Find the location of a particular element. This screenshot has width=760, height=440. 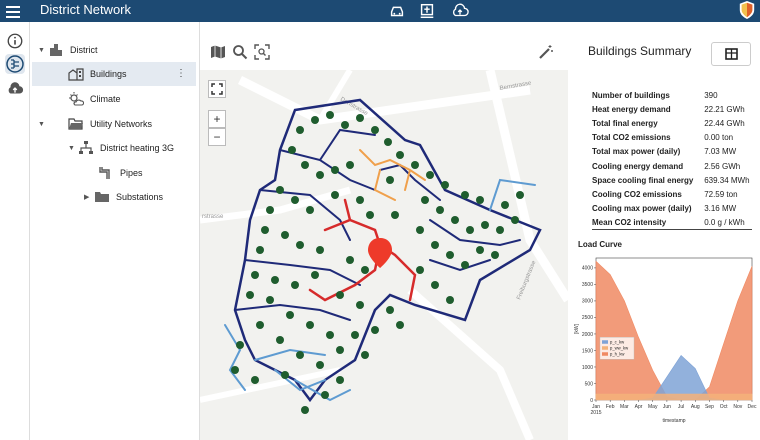

tree-item-label: Utility Networks is located at coordinates (121, 124).